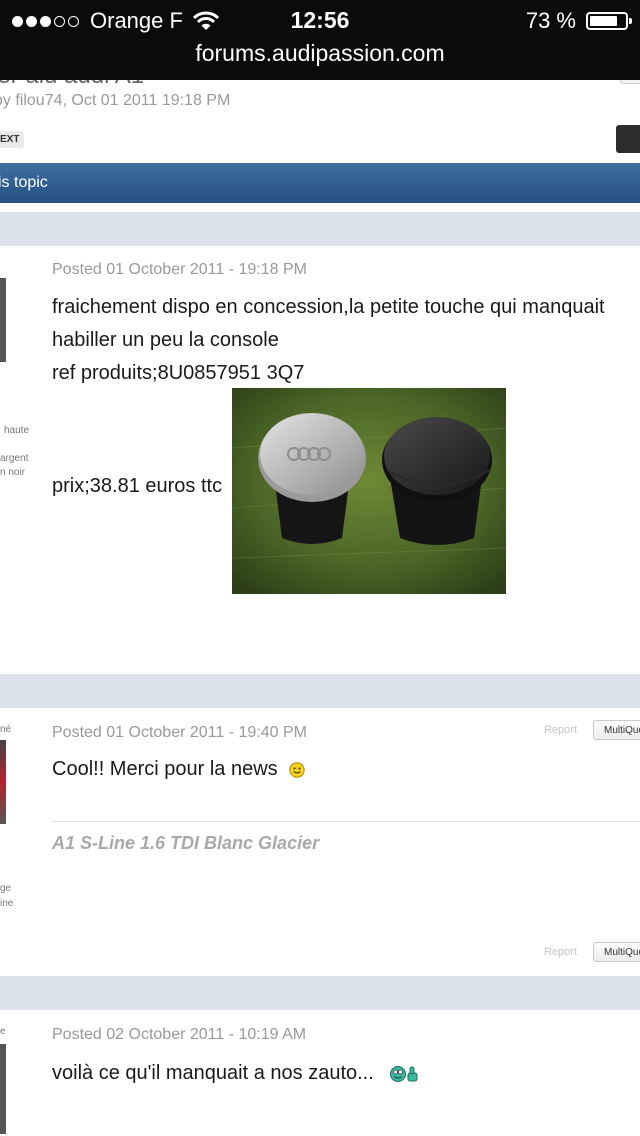  What do you see at coordinates (320, 183) in the screenshot?
I see `topic-bar: is topic` at bounding box center [320, 183].